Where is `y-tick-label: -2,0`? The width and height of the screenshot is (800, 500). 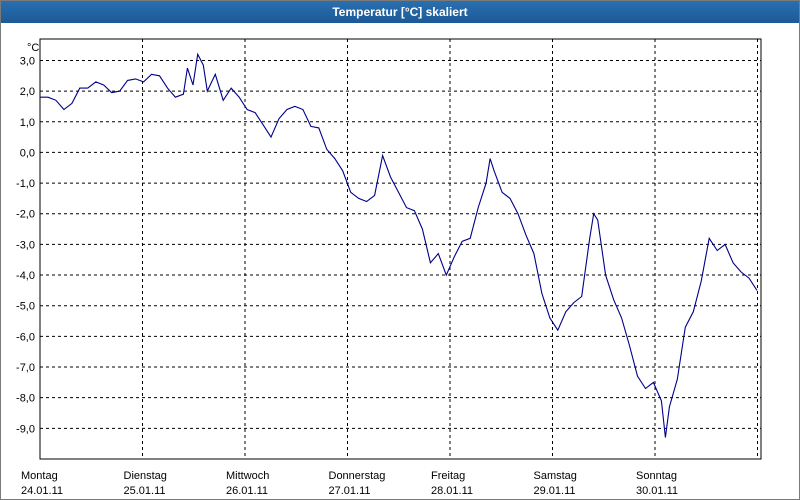
y-tick-label: -2,0 is located at coordinates (25, 215).